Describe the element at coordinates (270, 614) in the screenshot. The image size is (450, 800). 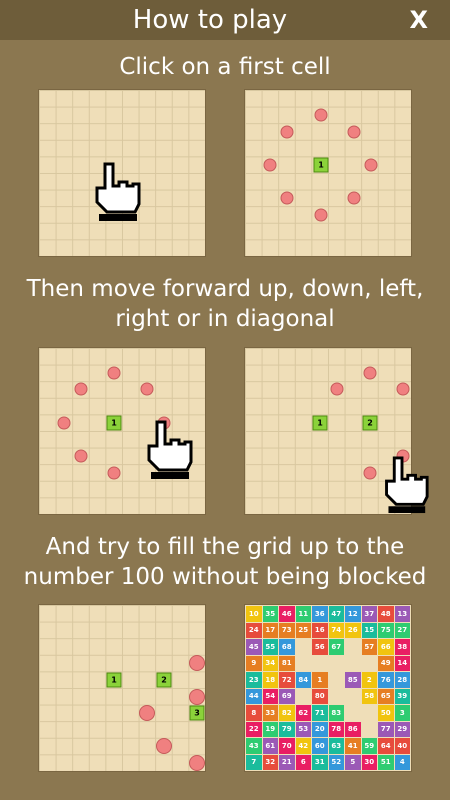
I see `grid-cell: 35` at that location.